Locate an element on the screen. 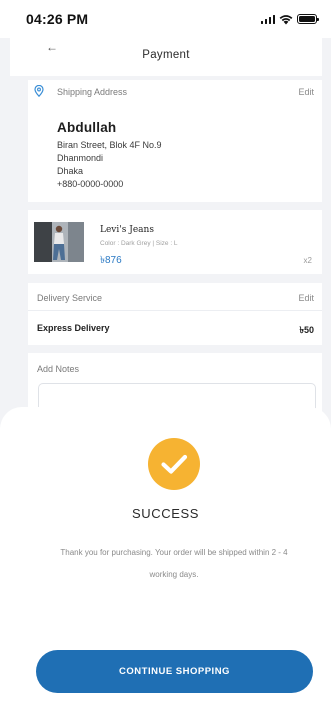 This screenshot has width=331, height=706. address-line: Dhanmondi is located at coordinates (80, 158).